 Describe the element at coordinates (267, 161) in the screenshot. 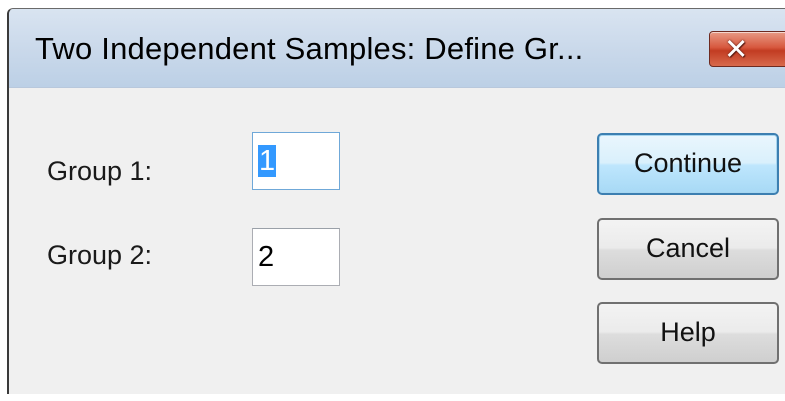

I see `group1-value: 1` at that location.